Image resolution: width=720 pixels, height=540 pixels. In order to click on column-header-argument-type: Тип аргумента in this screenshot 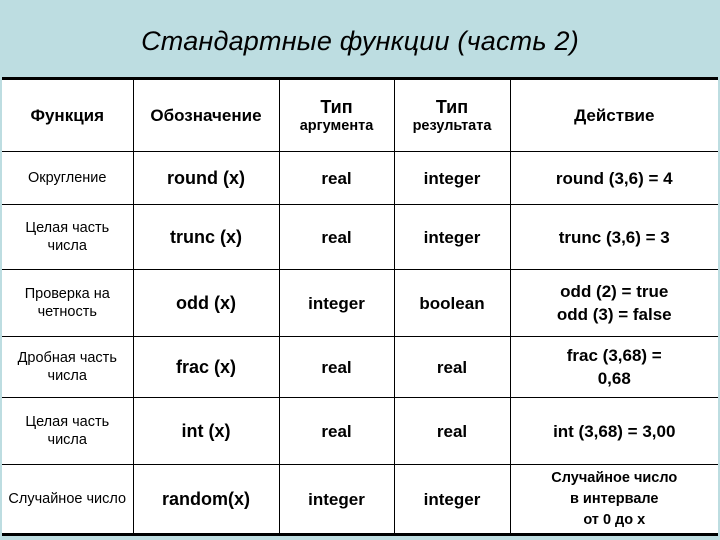, I will do `click(336, 115)`.